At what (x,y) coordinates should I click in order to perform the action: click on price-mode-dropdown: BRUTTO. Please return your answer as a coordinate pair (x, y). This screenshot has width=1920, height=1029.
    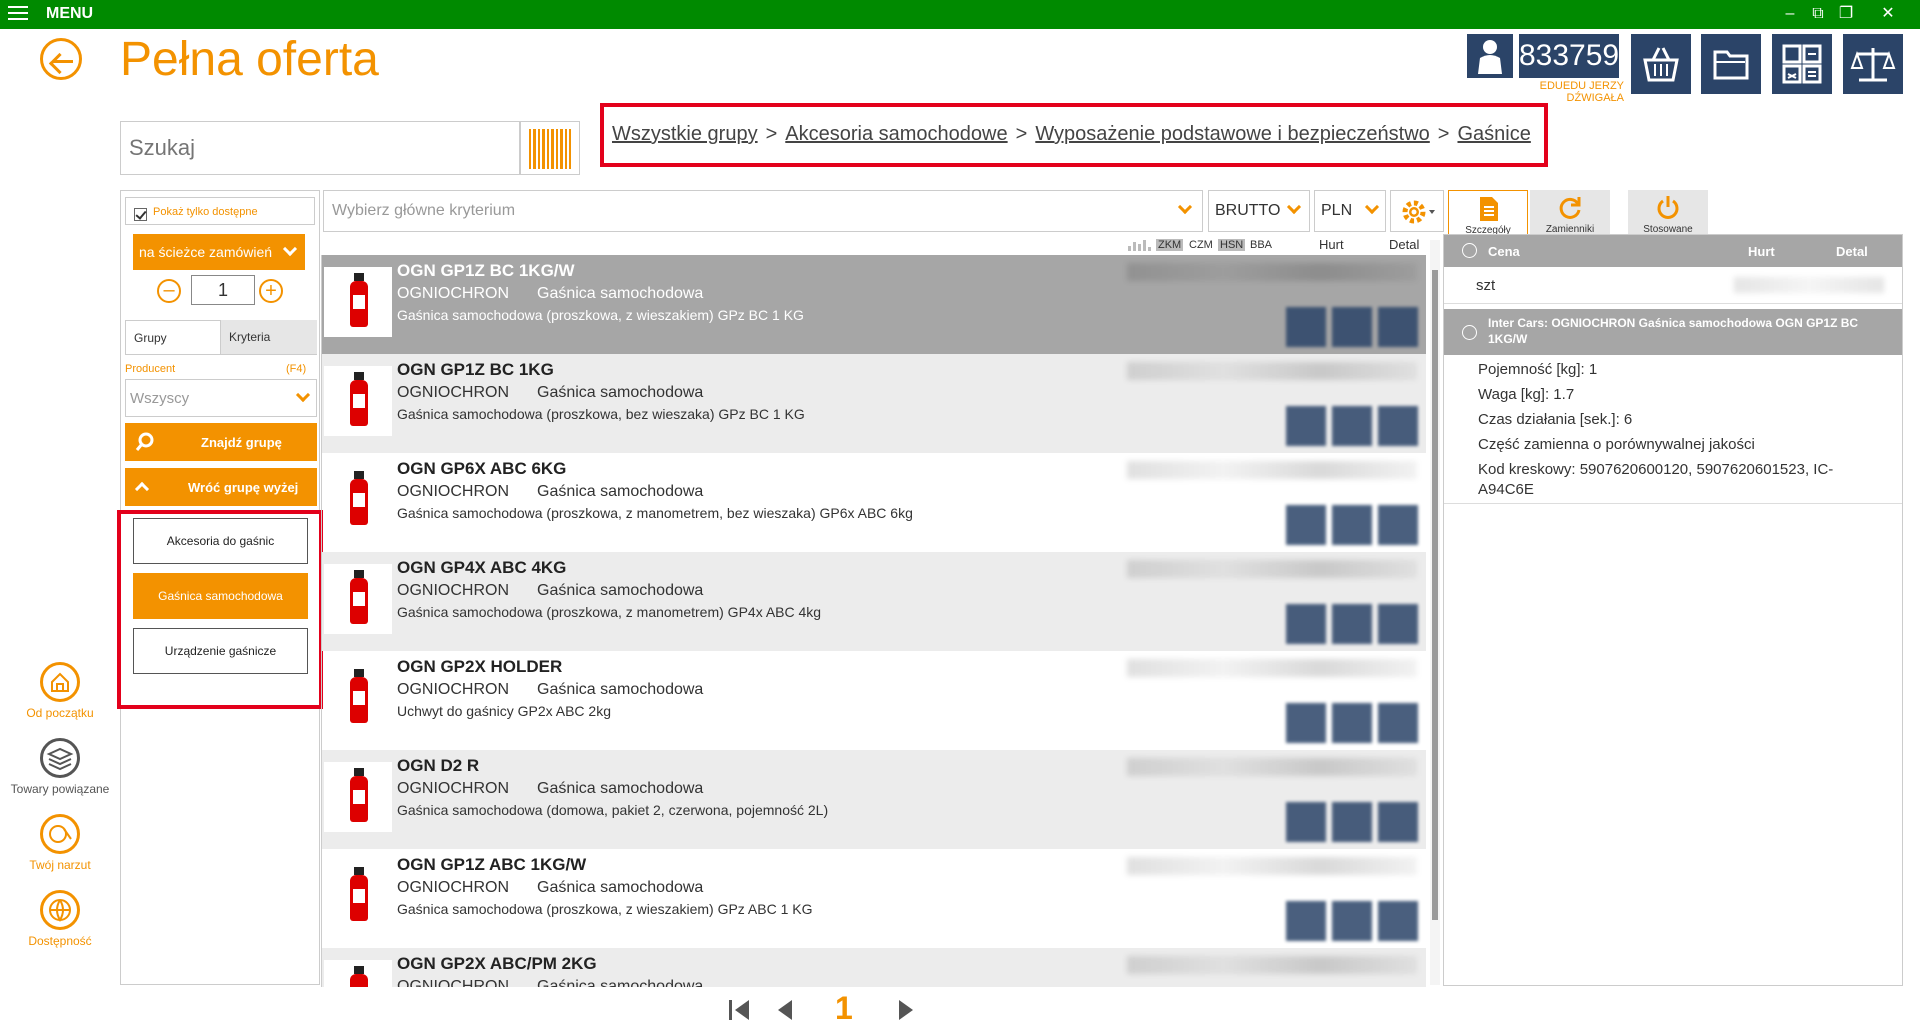
    Looking at the image, I should click on (1259, 211).